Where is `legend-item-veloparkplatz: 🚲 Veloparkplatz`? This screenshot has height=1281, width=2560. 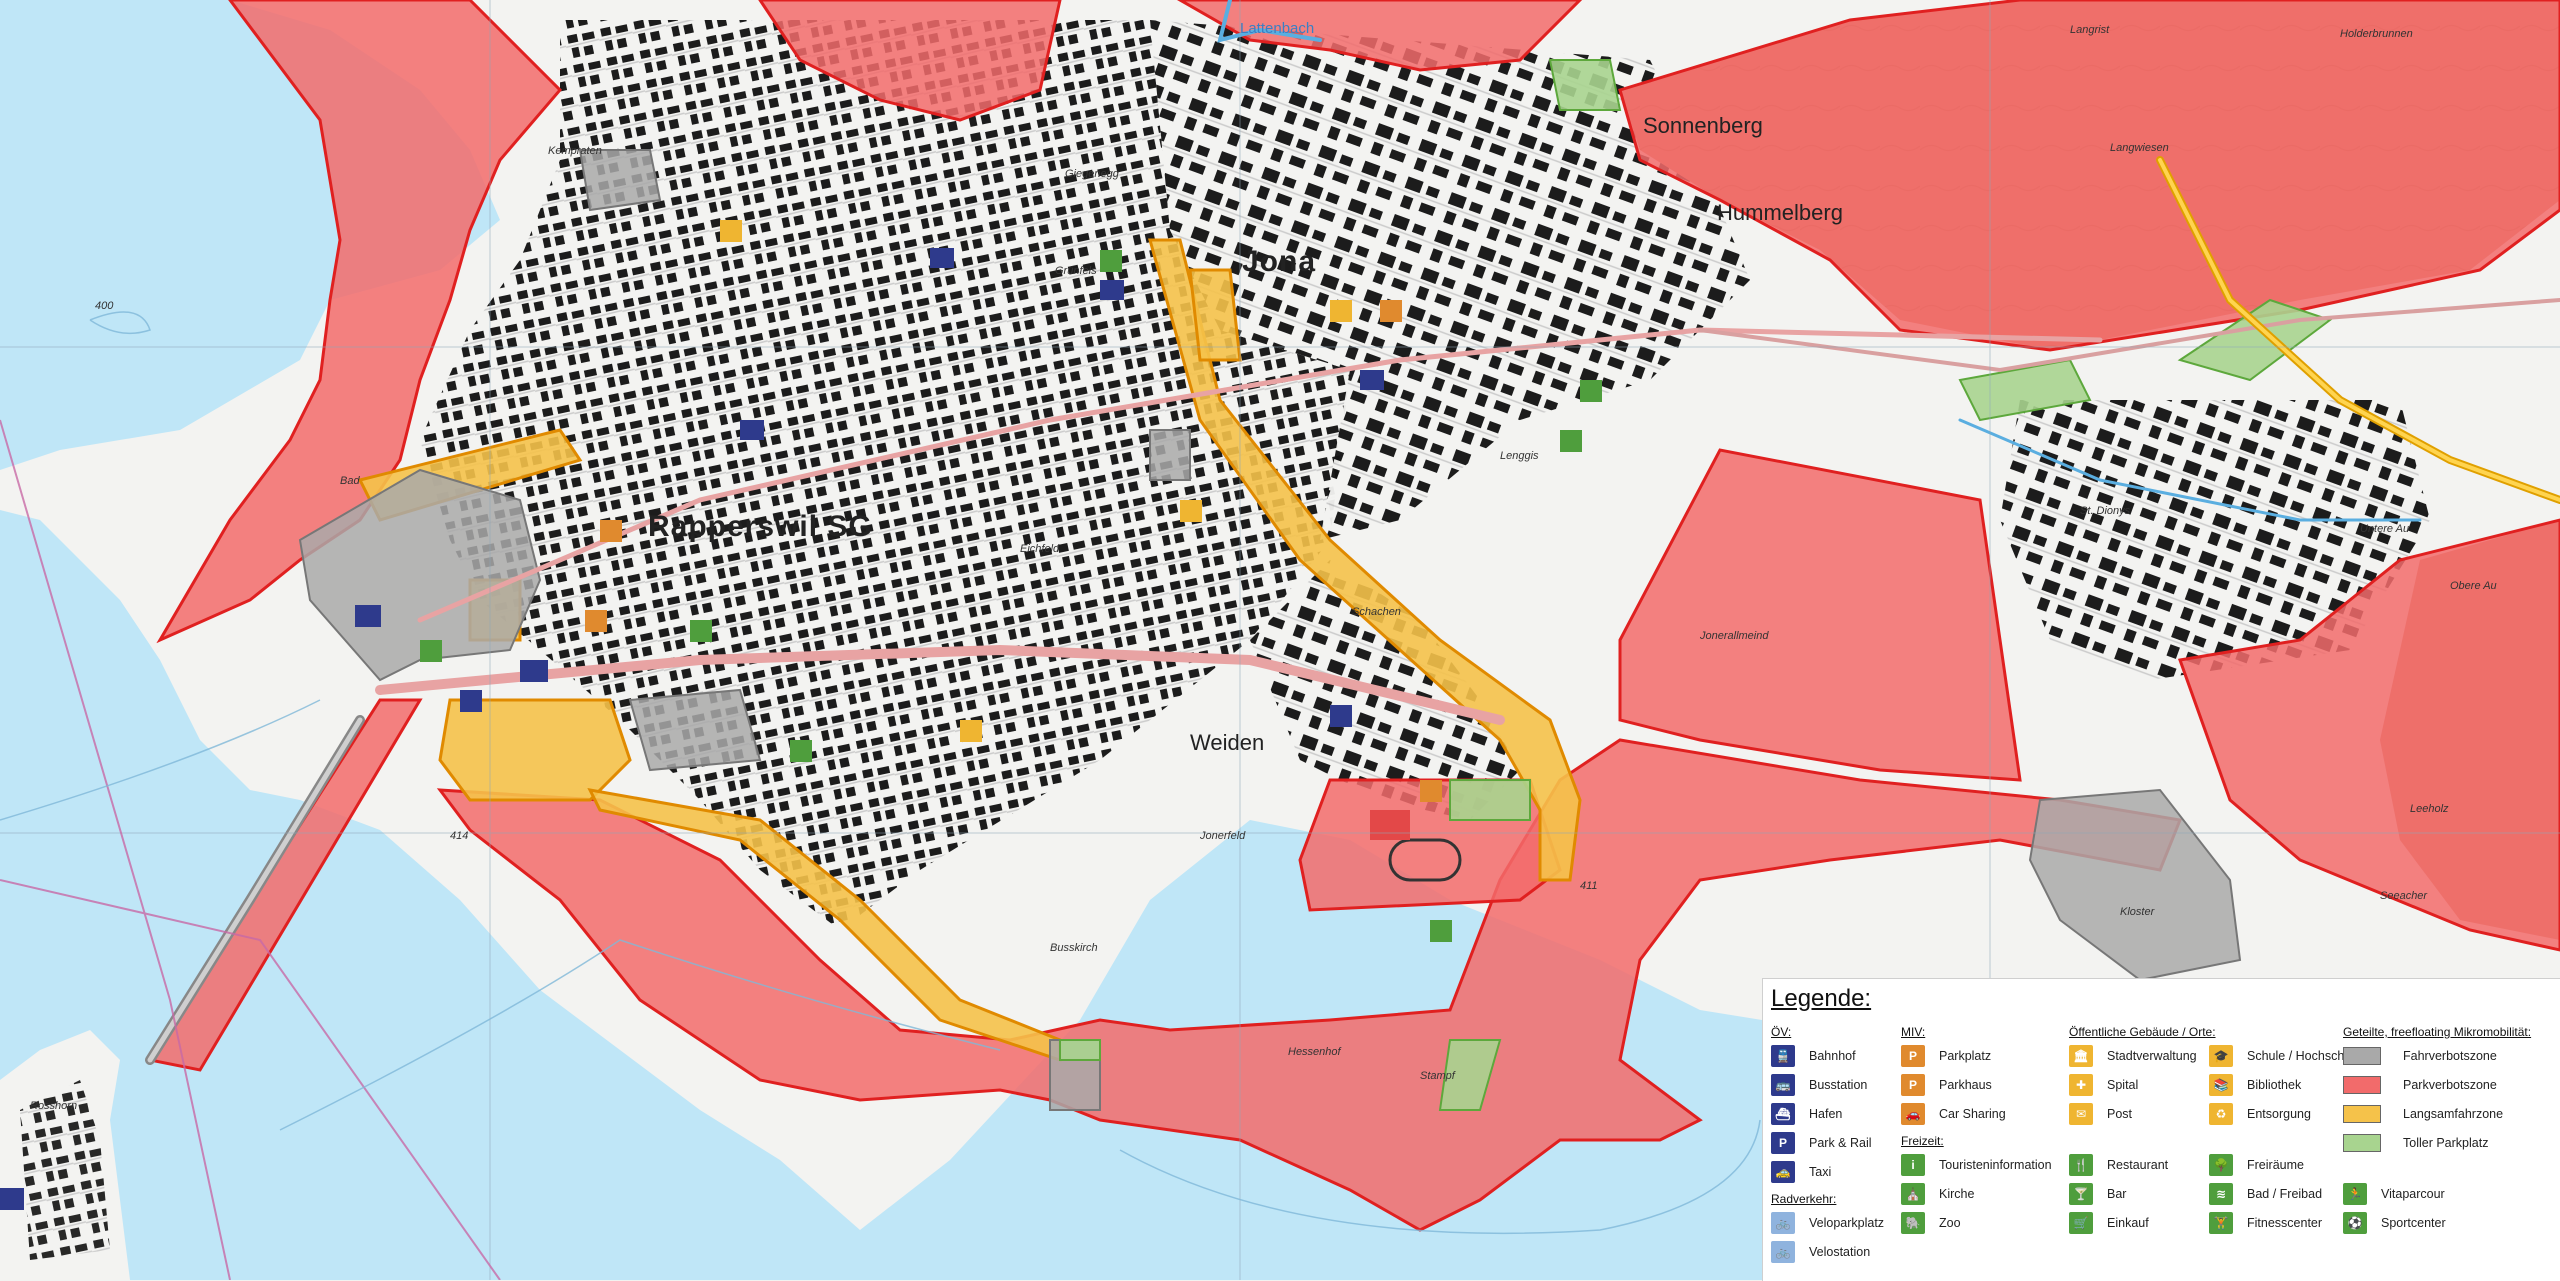 legend-item-veloparkplatz: 🚲 Veloparkplatz is located at coordinates (1827, 1223).